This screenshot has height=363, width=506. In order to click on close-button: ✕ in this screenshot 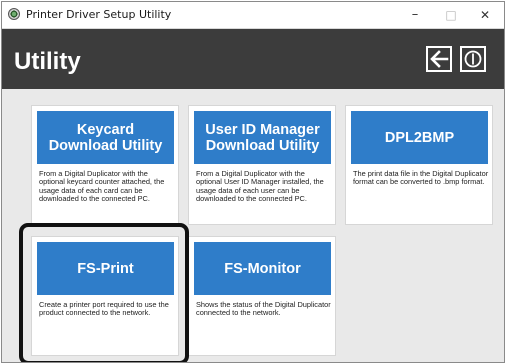, I will do `click(485, 15)`.